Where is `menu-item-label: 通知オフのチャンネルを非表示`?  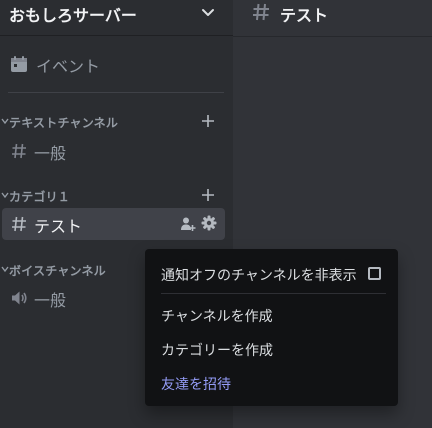 menu-item-label: 通知オフのチャンネルを非表示 is located at coordinates (259, 276).